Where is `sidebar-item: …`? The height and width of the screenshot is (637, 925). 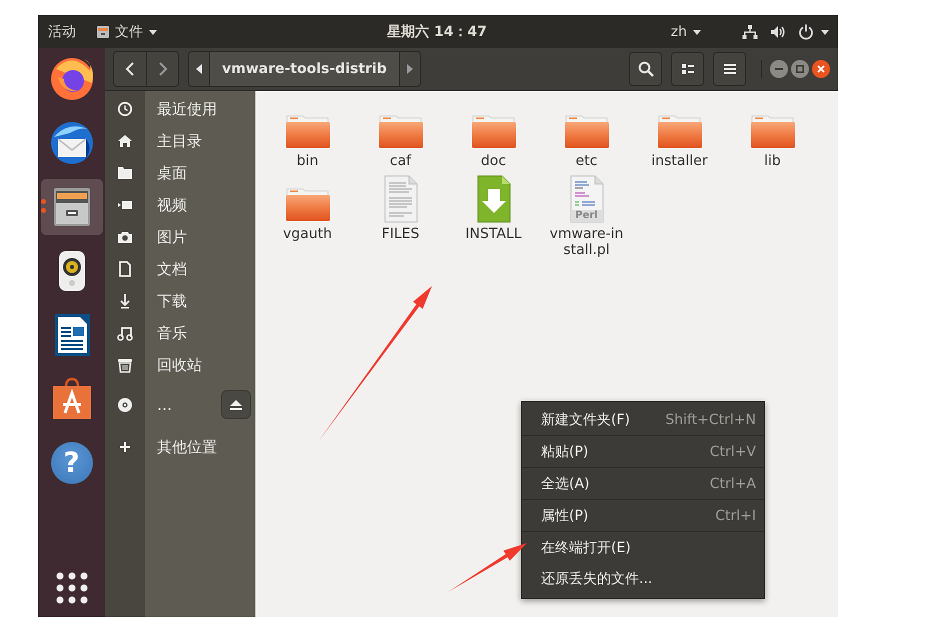
sidebar-item: … is located at coordinates (180, 405).